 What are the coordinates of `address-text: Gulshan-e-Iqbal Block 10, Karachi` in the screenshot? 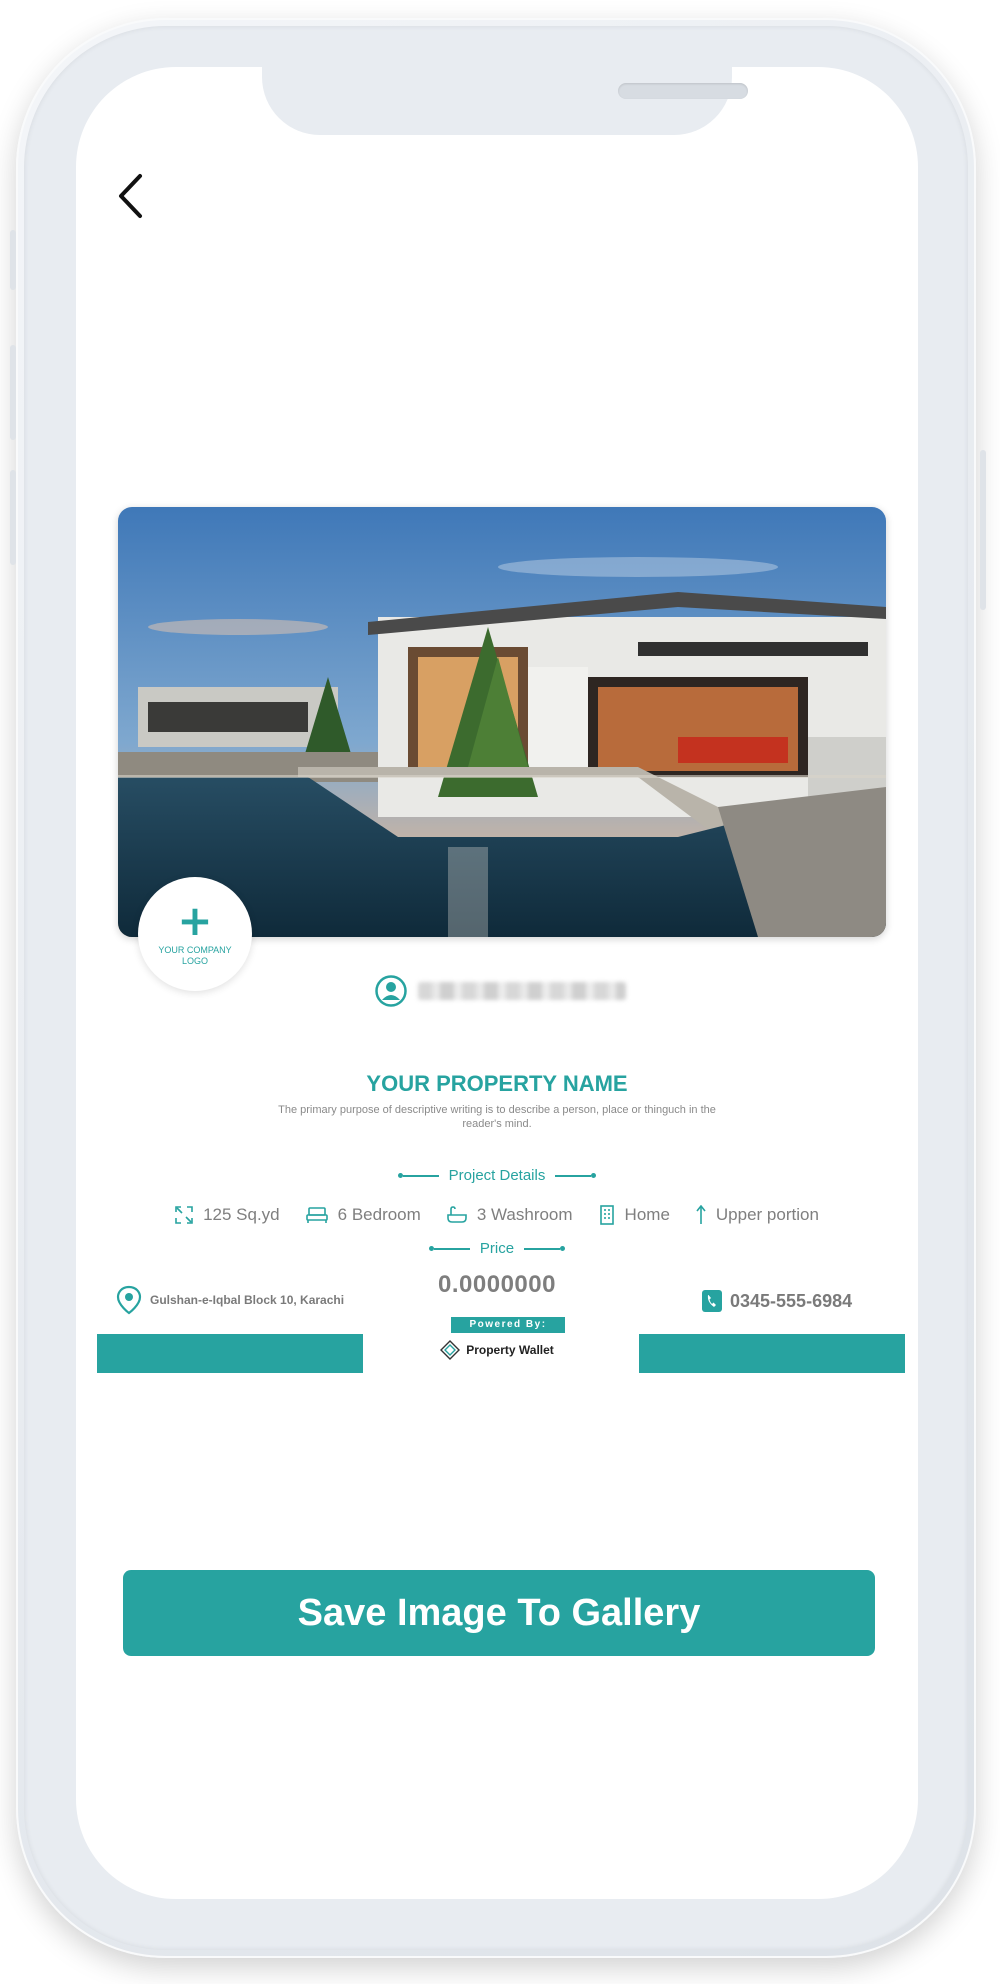 It's located at (247, 1300).